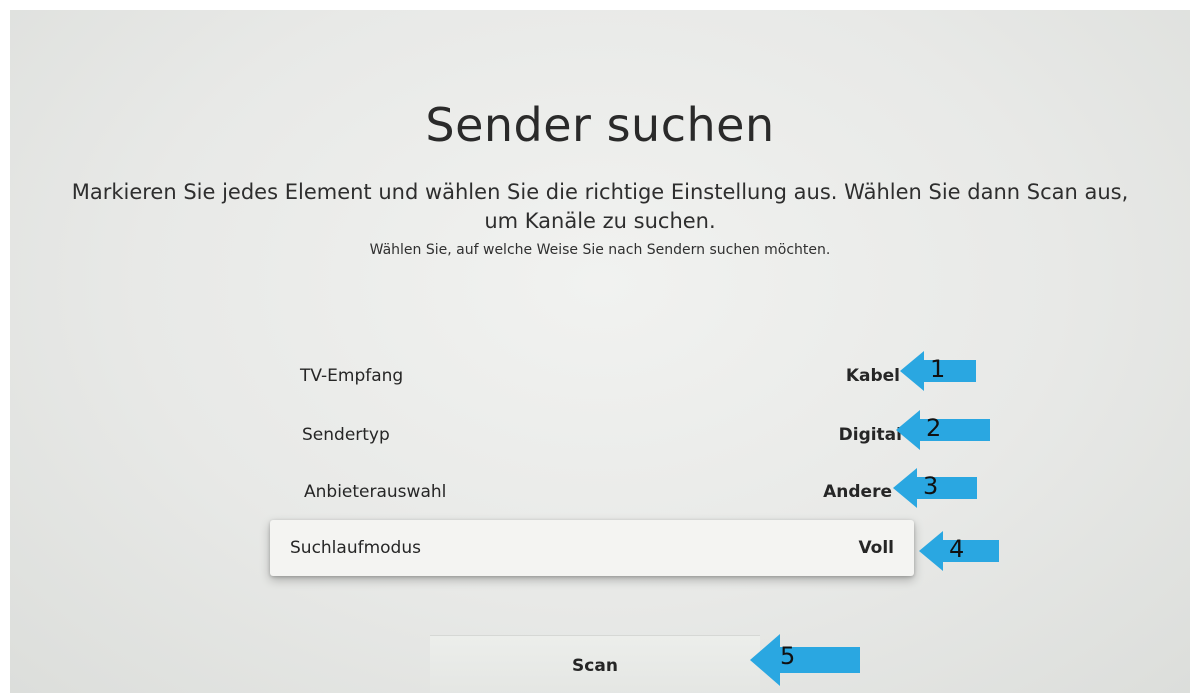  I want to click on setting-label: Sendertyp, so click(346, 435).